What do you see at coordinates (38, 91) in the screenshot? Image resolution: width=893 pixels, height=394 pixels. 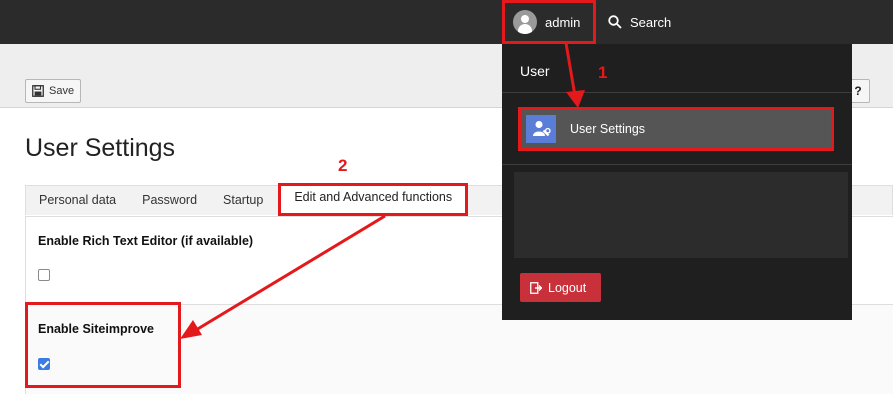 I see `save-icon` at bounding box center [38, 91].